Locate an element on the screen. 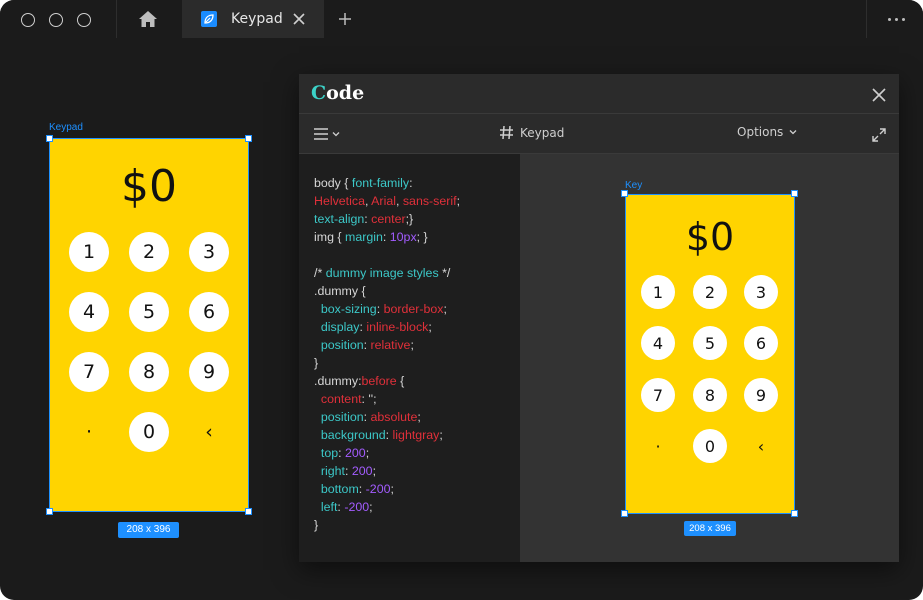 The width and height of the screenshot is (923, 600). preview-keypad-frame: $0 1 2 3 4 5 6 7 8 9 · 0 ‹ is located at coordinates (710, 354).